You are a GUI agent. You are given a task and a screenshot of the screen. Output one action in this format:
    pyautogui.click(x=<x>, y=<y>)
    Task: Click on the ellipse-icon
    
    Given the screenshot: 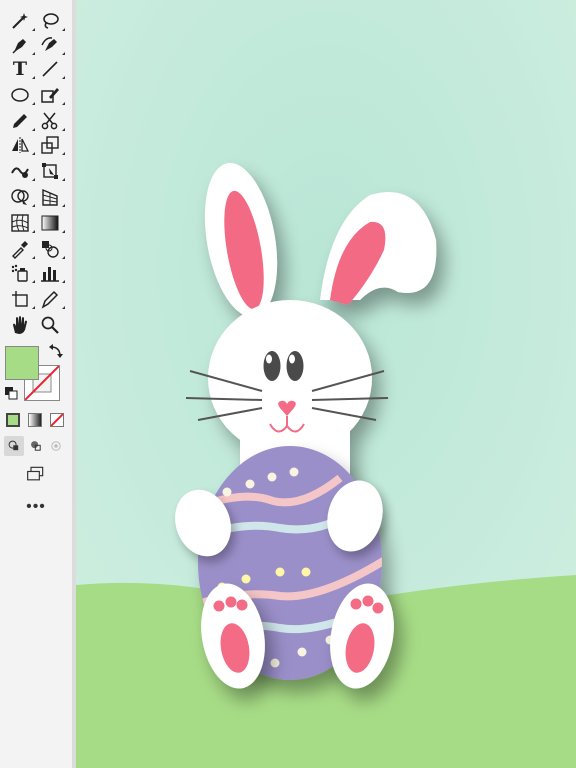 What is the action you would take?
    pyautogui.click(x=21, y=95)
    